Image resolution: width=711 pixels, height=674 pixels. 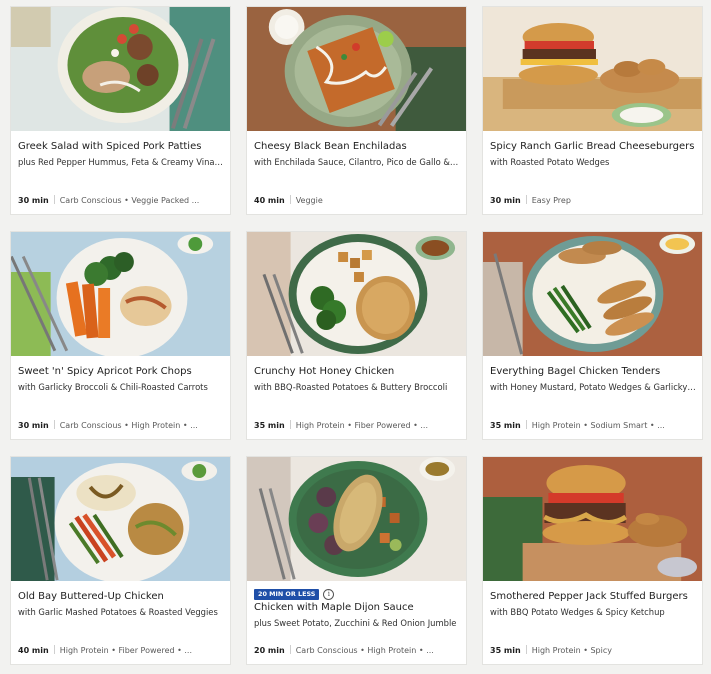 What do you see at coordinates (357, 371) in the screenshot?
I see `recipe-title: Crunchy Hot Honey Chicken` at bounding box center [357, 371].